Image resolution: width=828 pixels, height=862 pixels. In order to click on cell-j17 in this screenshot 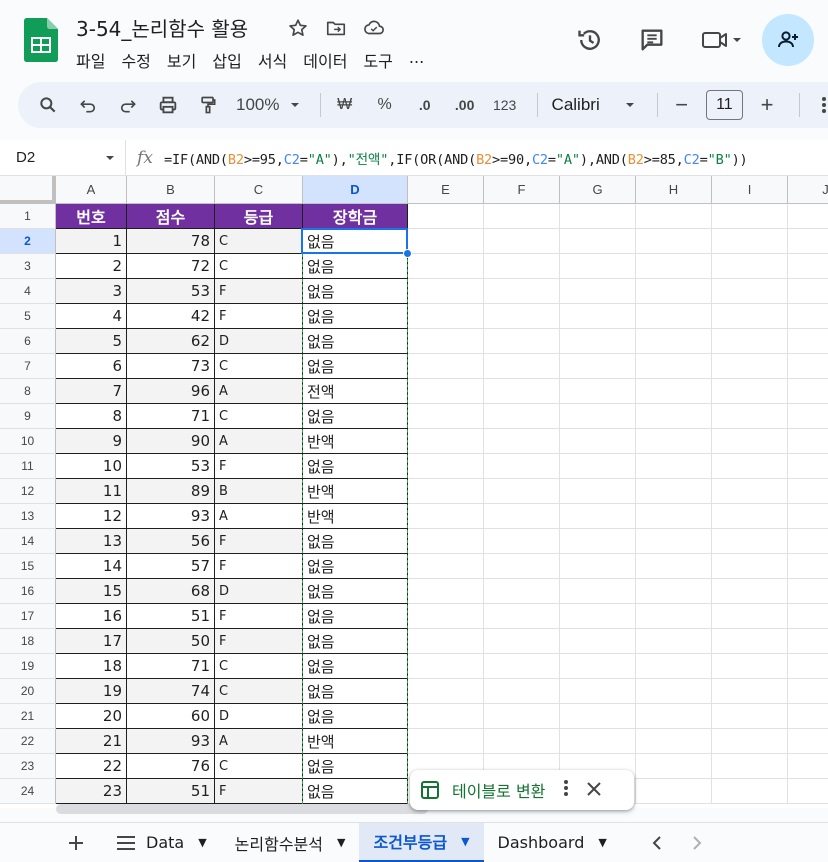, I will do `click(808, 616)`.